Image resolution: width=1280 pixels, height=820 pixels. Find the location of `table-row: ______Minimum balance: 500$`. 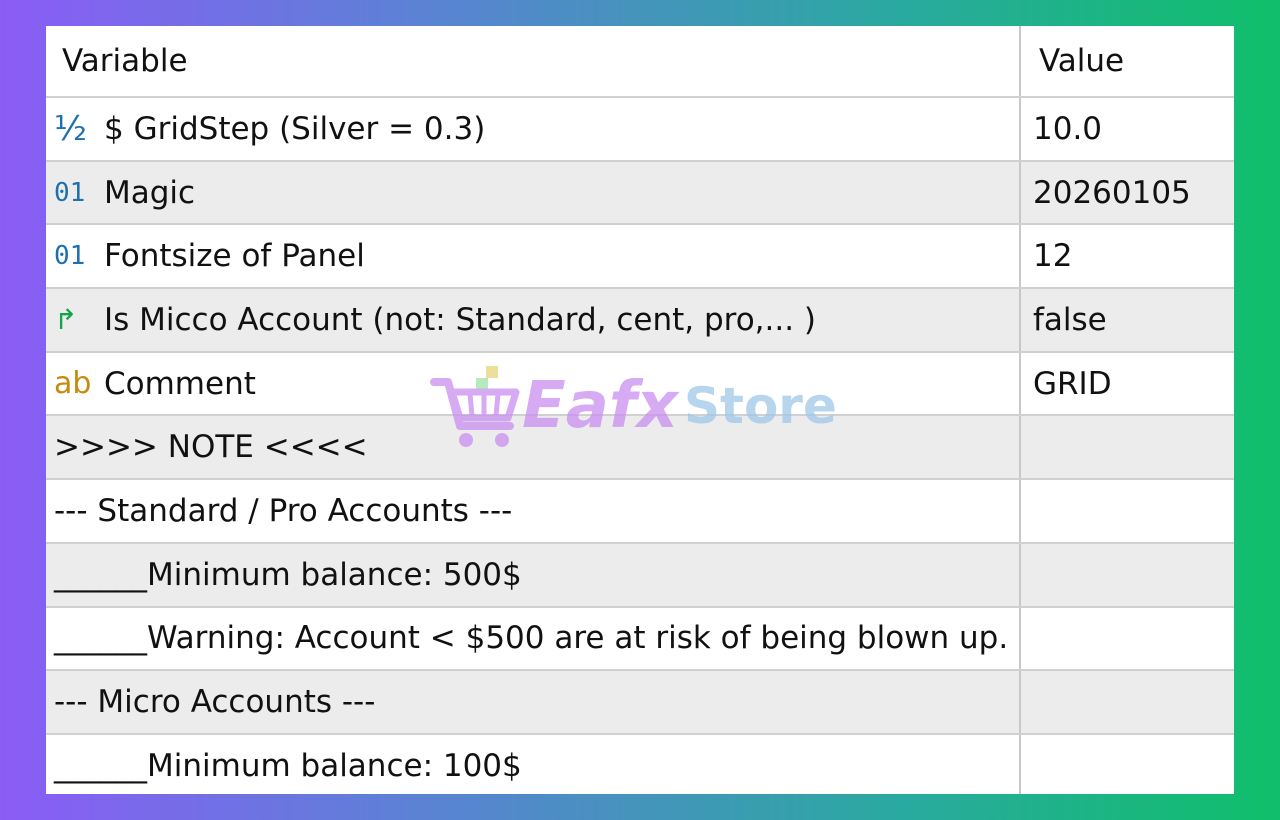

table-row: ______Minimum balance: 500$ is located at coordinates (640, 575).